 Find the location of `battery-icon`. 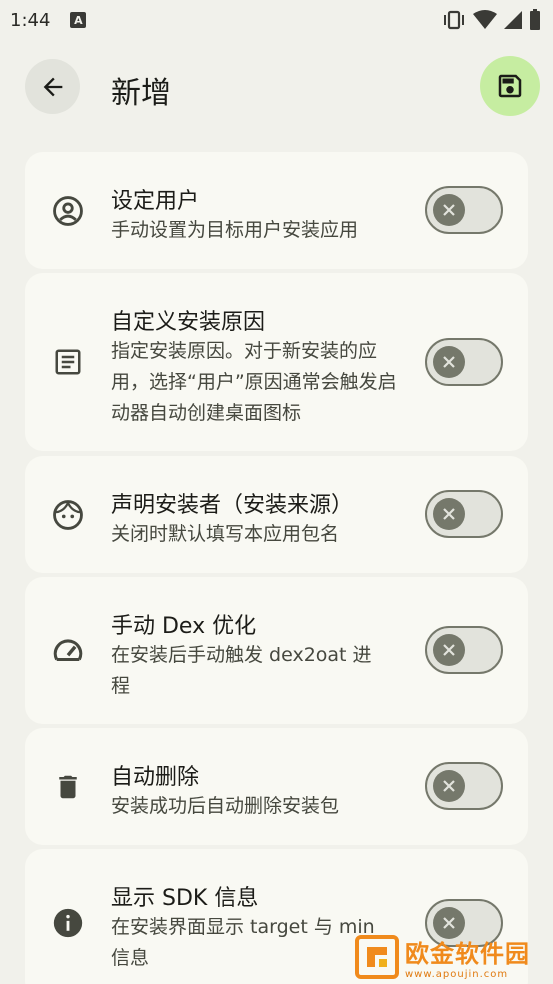

battery-icon is located at coordinates (535, 19).